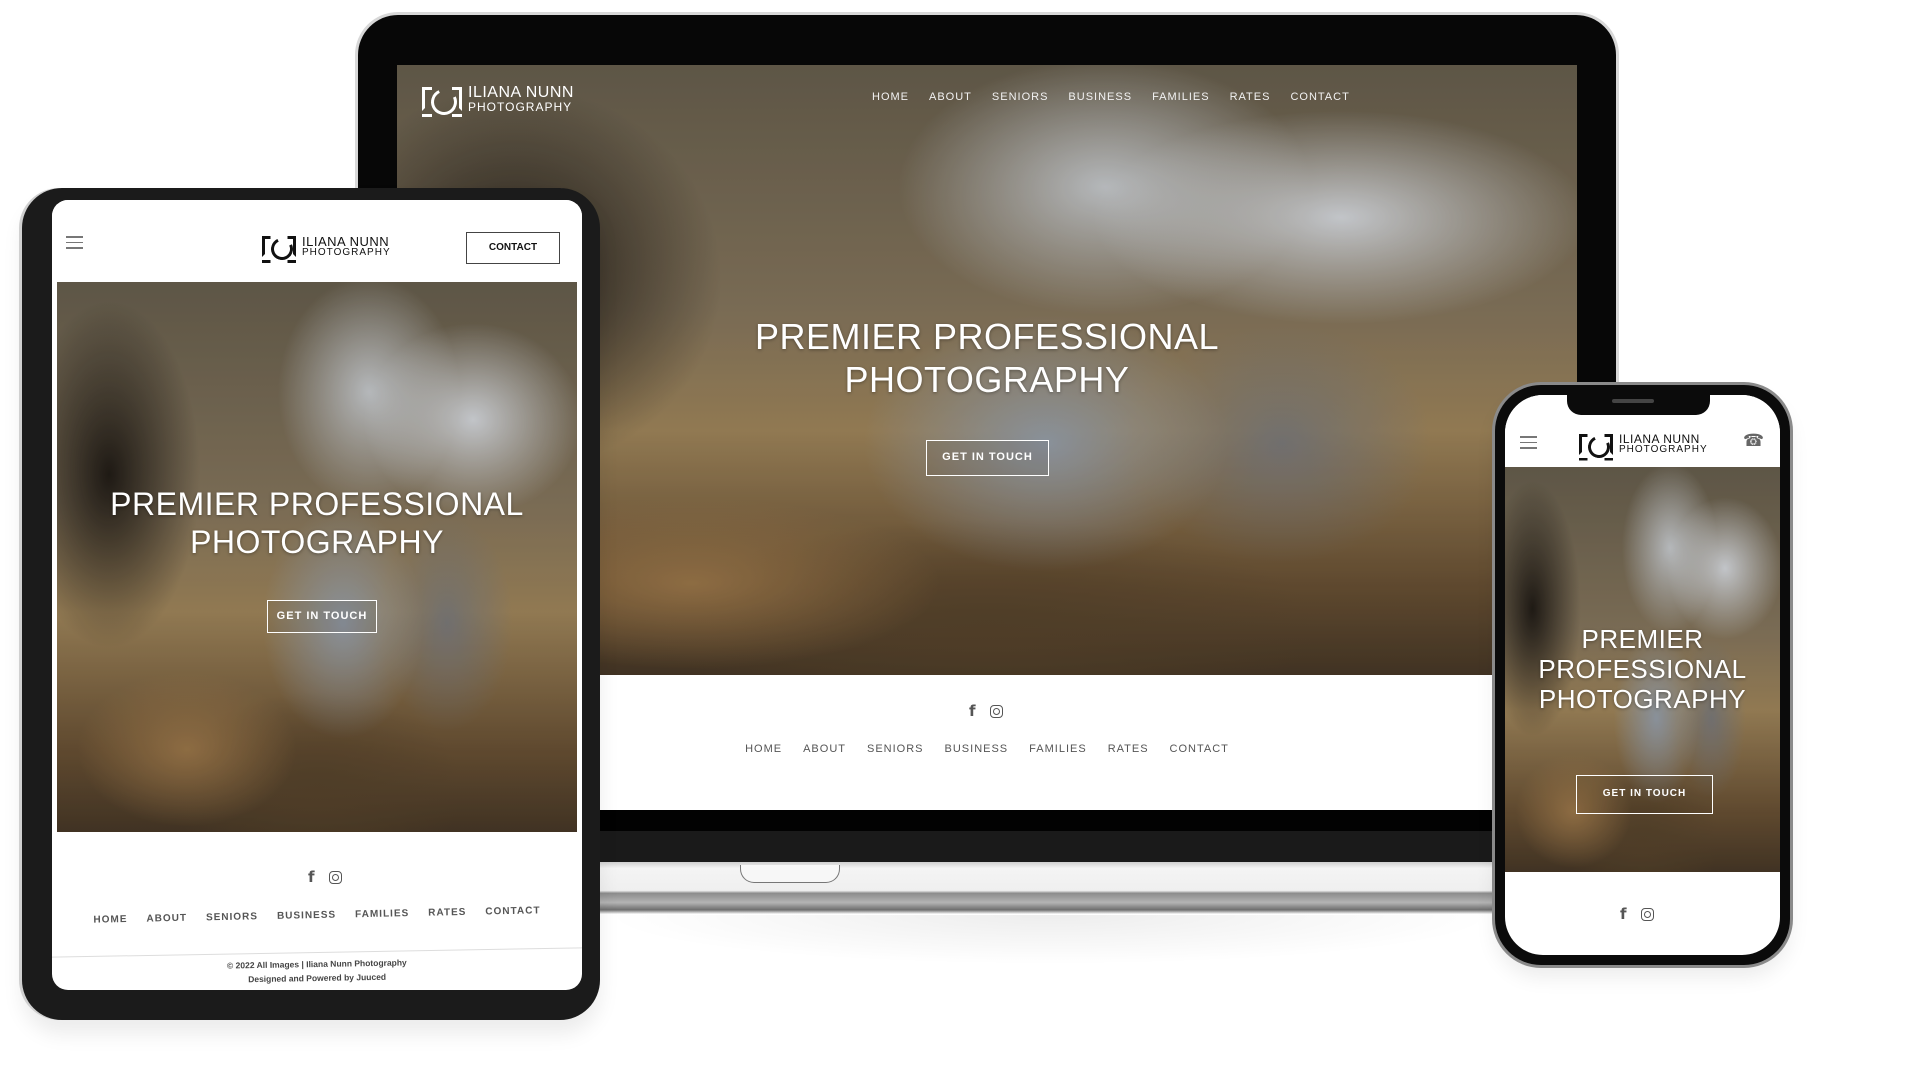 This screenshot has height=1087, width=1920. I want to click on hero-title: PREMIER PROFESSIONAL PHOTOGRAPHY, so click(987, 358).